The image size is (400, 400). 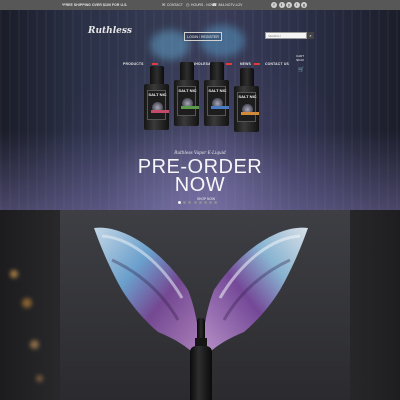 I want to click on phone-link: ☎ 844-NOTV-LOV, so click(x=227, y=5).